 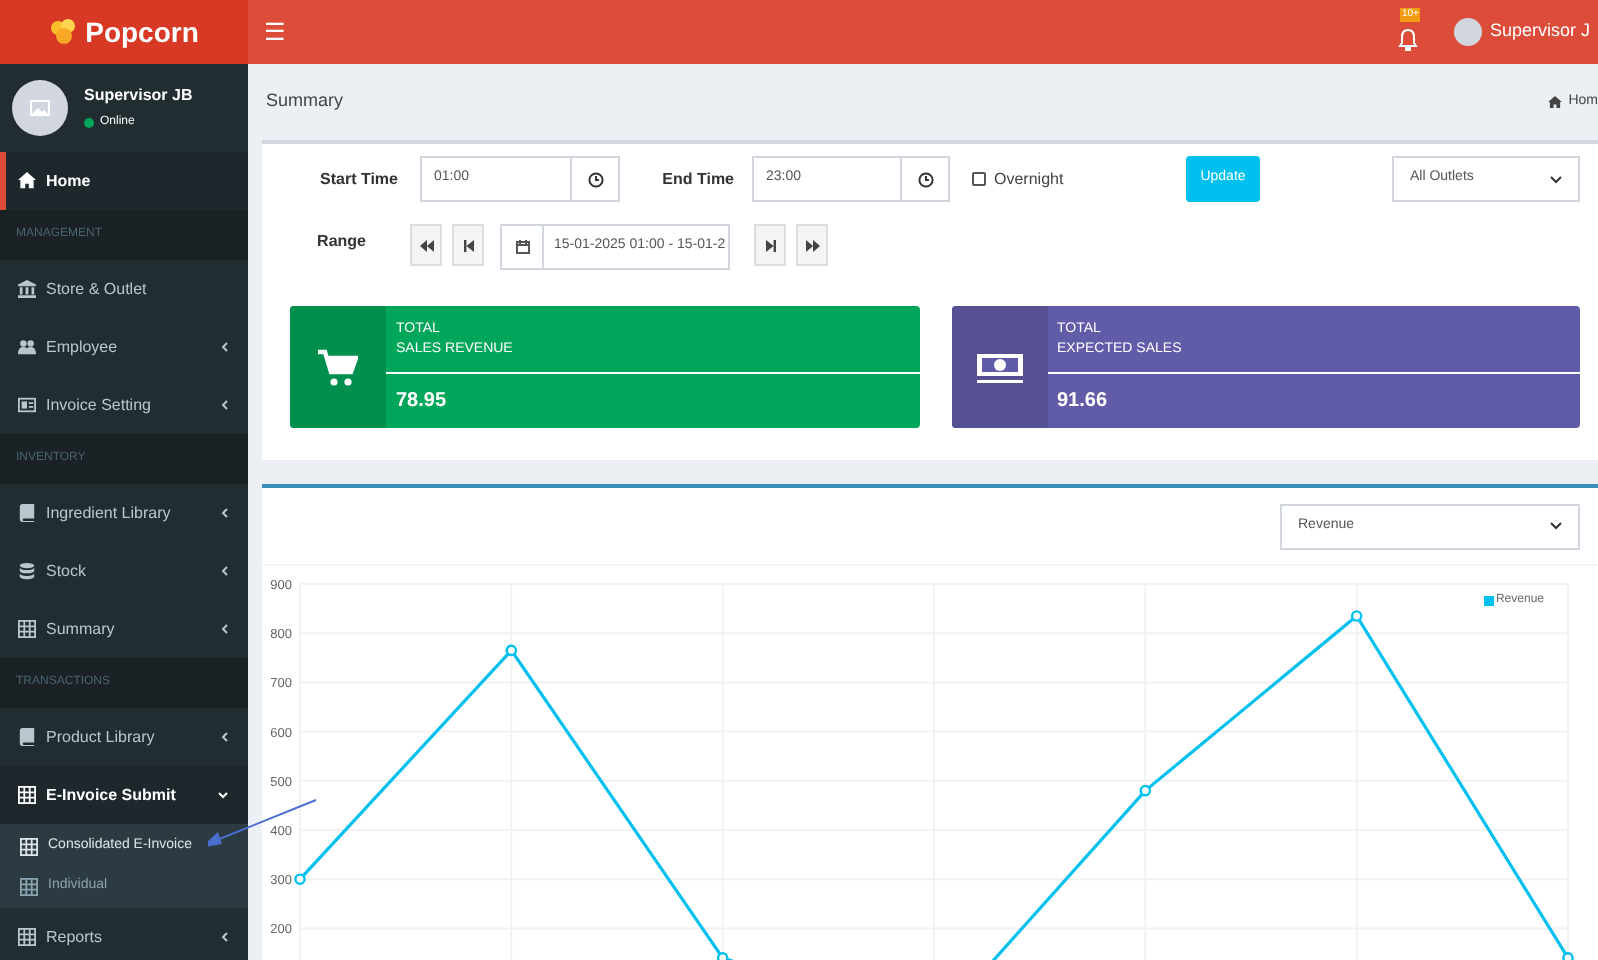 What do you see at coordinates (124, 934) in the screenshot?
I see `sidebar-item: Reports` at bounding box center [124, 934].